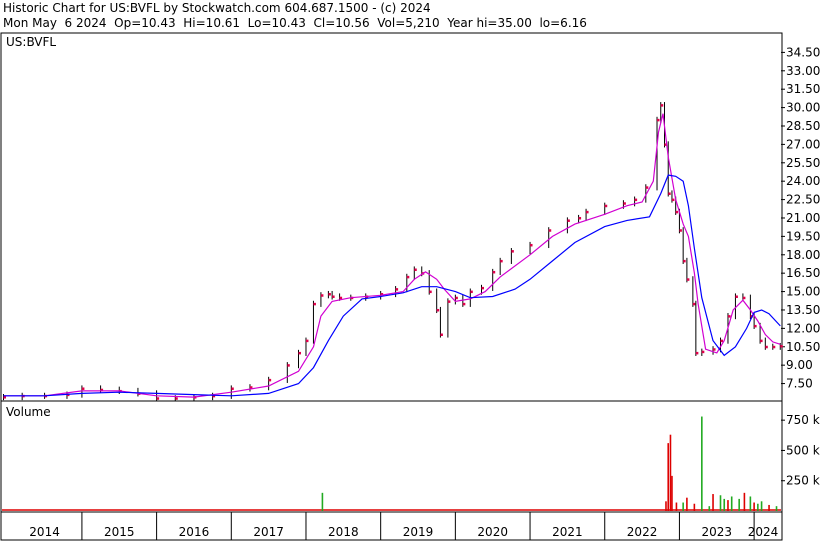  I want to click on price-tick-label: 9.00, so click(799, 365).